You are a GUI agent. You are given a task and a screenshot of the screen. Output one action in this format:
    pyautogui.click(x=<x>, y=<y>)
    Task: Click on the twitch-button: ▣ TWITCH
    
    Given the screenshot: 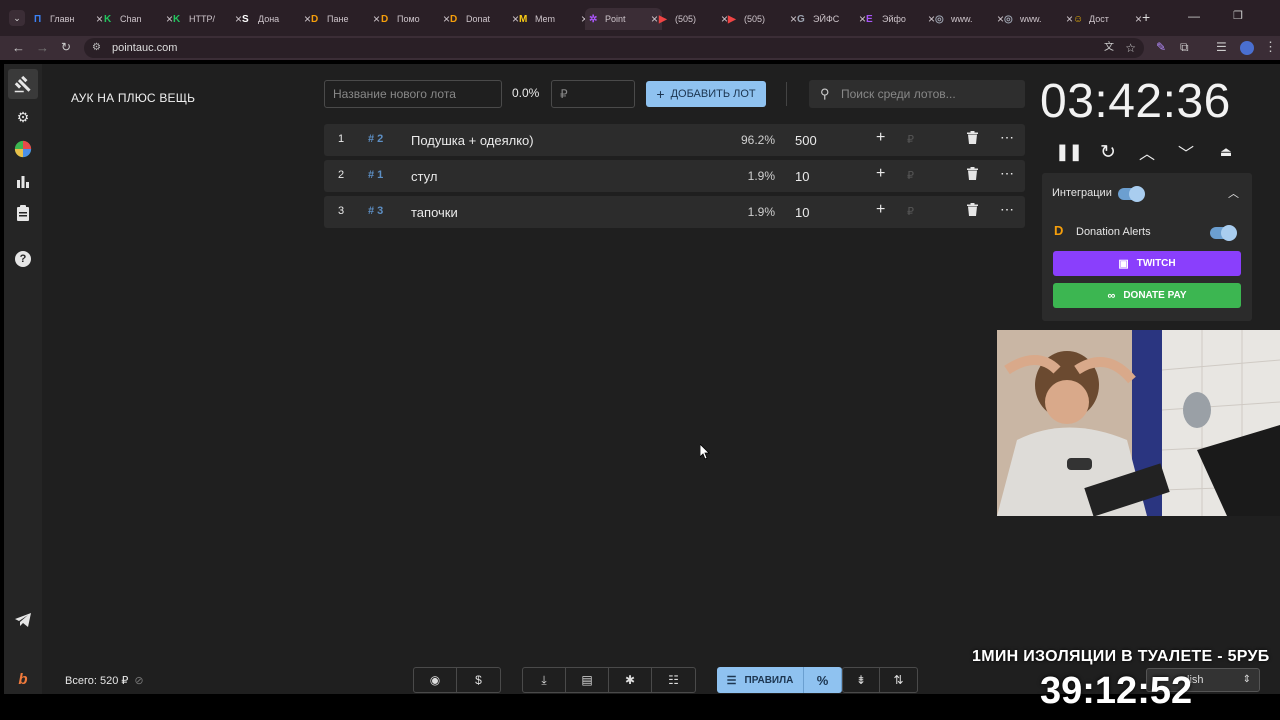 What is the action you would take?
    pyautogui.click(x=1147, y=263)
    